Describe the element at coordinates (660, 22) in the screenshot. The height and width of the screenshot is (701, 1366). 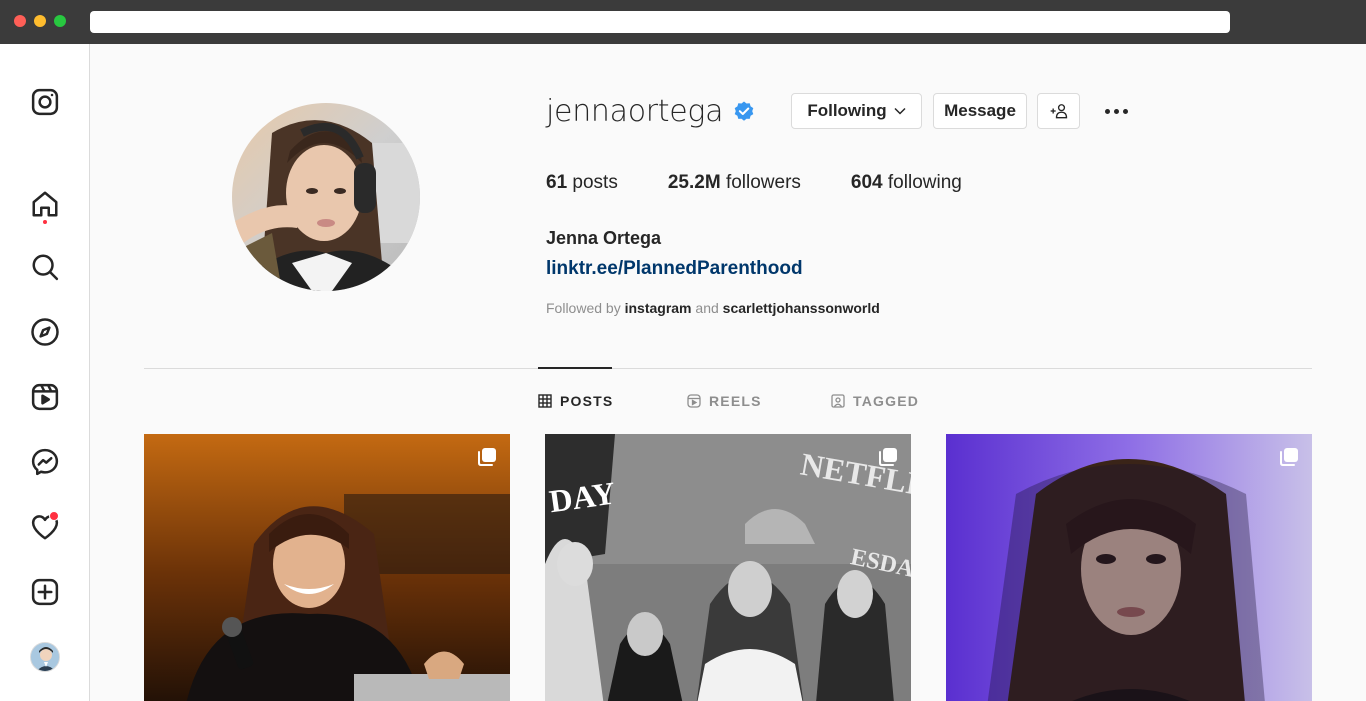
I see `address-bar` at that location.